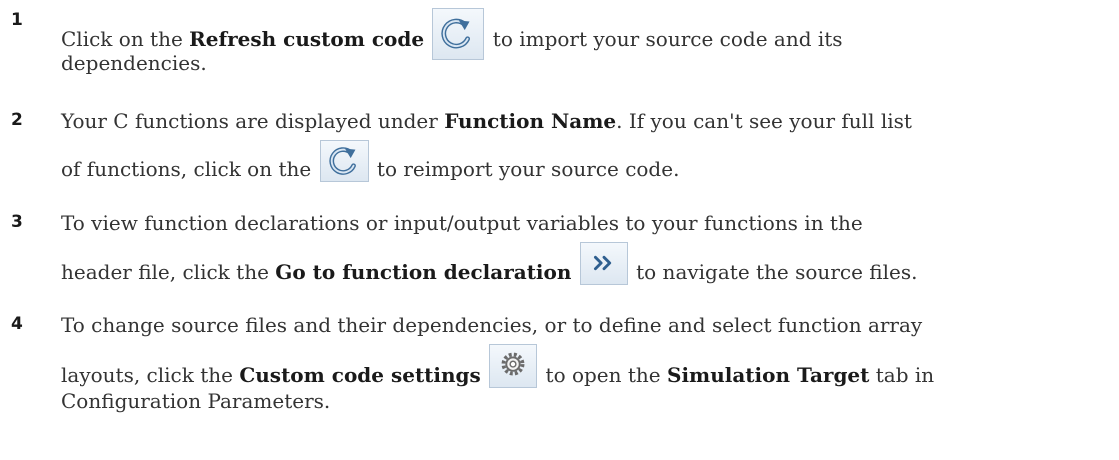  I want to click on gear-icon, so click(513, 366).